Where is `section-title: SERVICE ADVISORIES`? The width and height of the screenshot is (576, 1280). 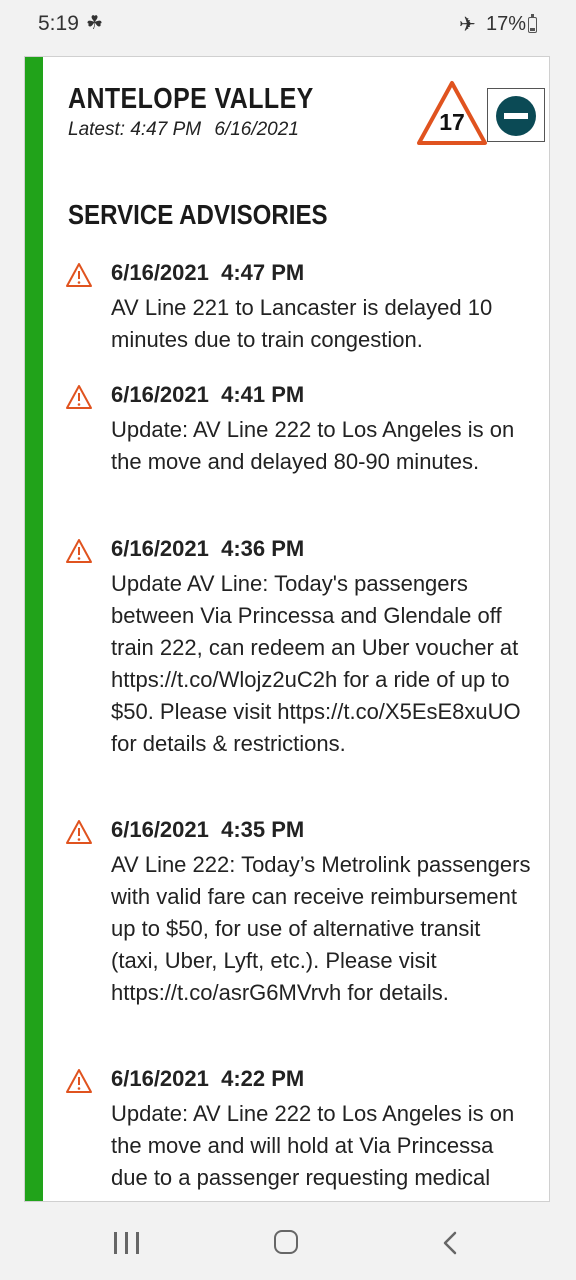 section-title: SERVICE ADVISORIES is located at coordinates (198, 214).